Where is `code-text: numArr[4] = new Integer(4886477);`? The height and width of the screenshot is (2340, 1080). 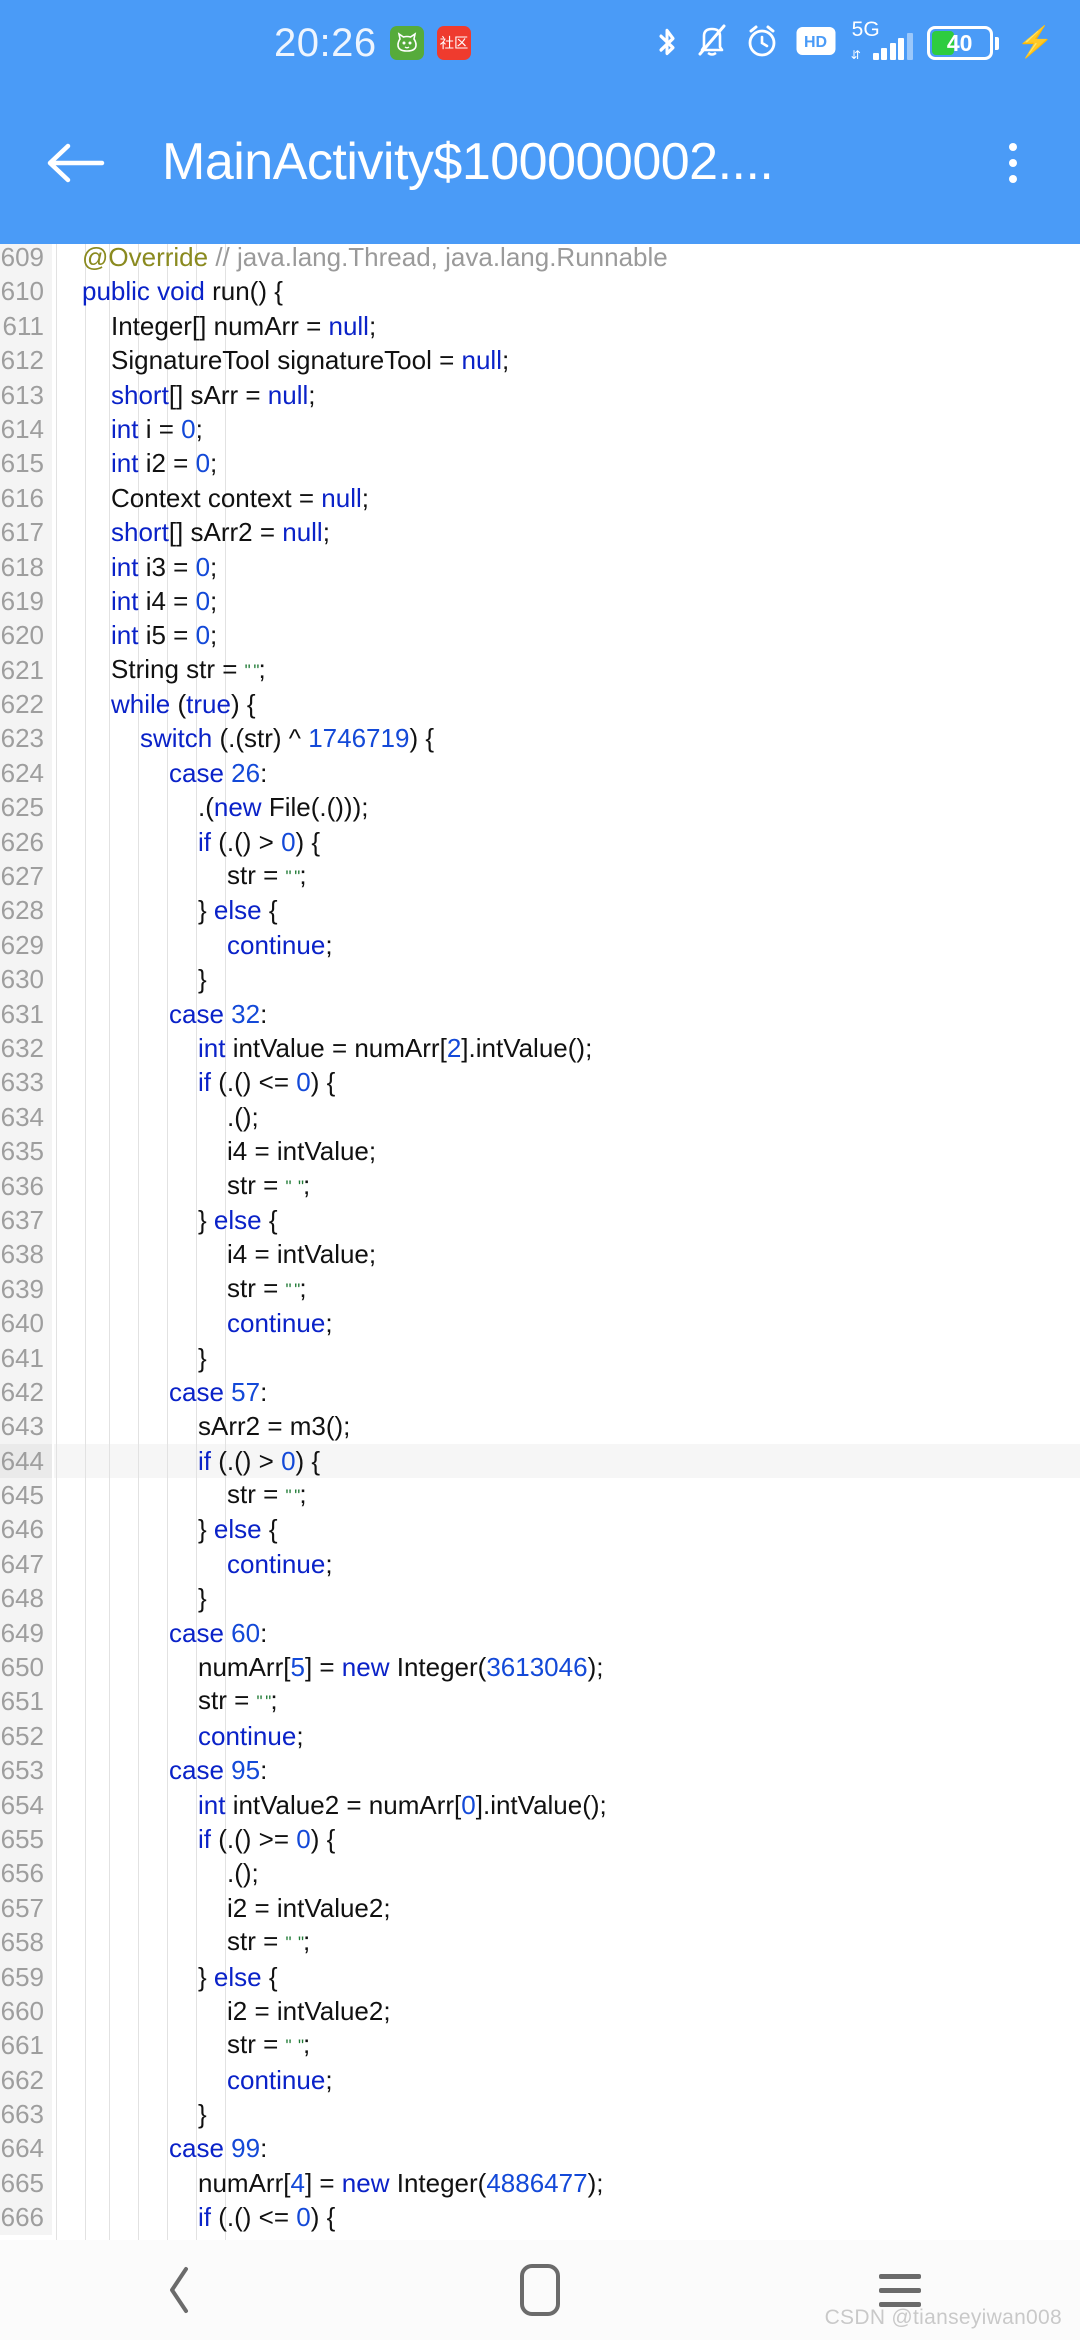
code-text: numArr[4] = new Integer(4886477); is located at coordinates (566, 2183).